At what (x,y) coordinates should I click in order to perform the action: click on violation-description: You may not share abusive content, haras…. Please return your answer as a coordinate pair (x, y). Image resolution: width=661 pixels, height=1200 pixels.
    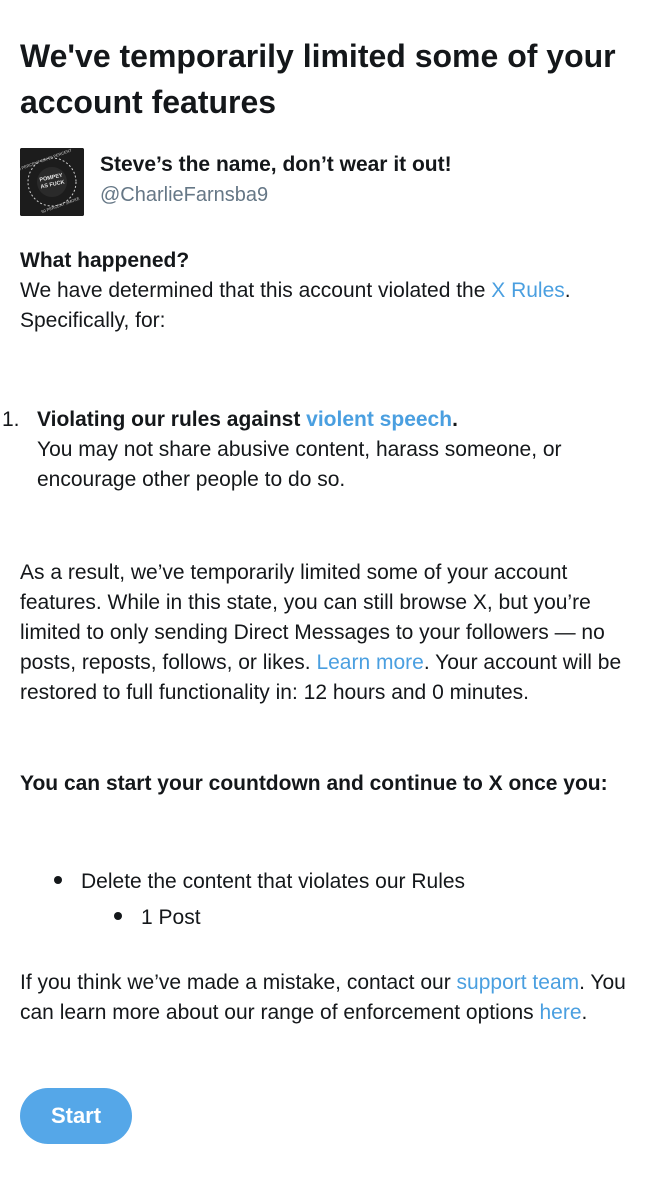
    Looking at the image, I should click on (299, 464).